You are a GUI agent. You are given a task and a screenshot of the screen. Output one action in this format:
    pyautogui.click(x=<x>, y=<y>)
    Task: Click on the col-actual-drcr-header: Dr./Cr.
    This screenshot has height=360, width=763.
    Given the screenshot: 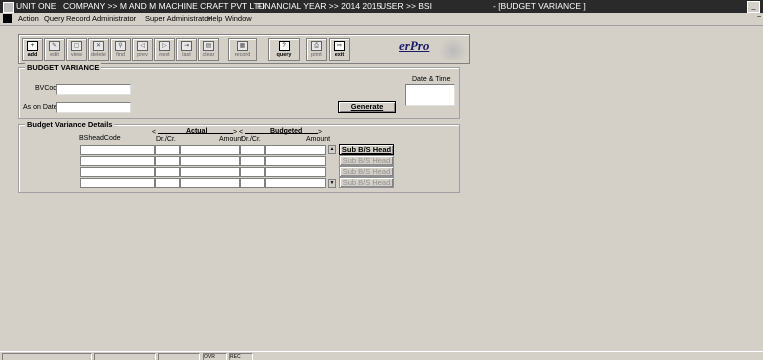 What is the action you would take?
    pyautogui.click(x=166, y=139)
    